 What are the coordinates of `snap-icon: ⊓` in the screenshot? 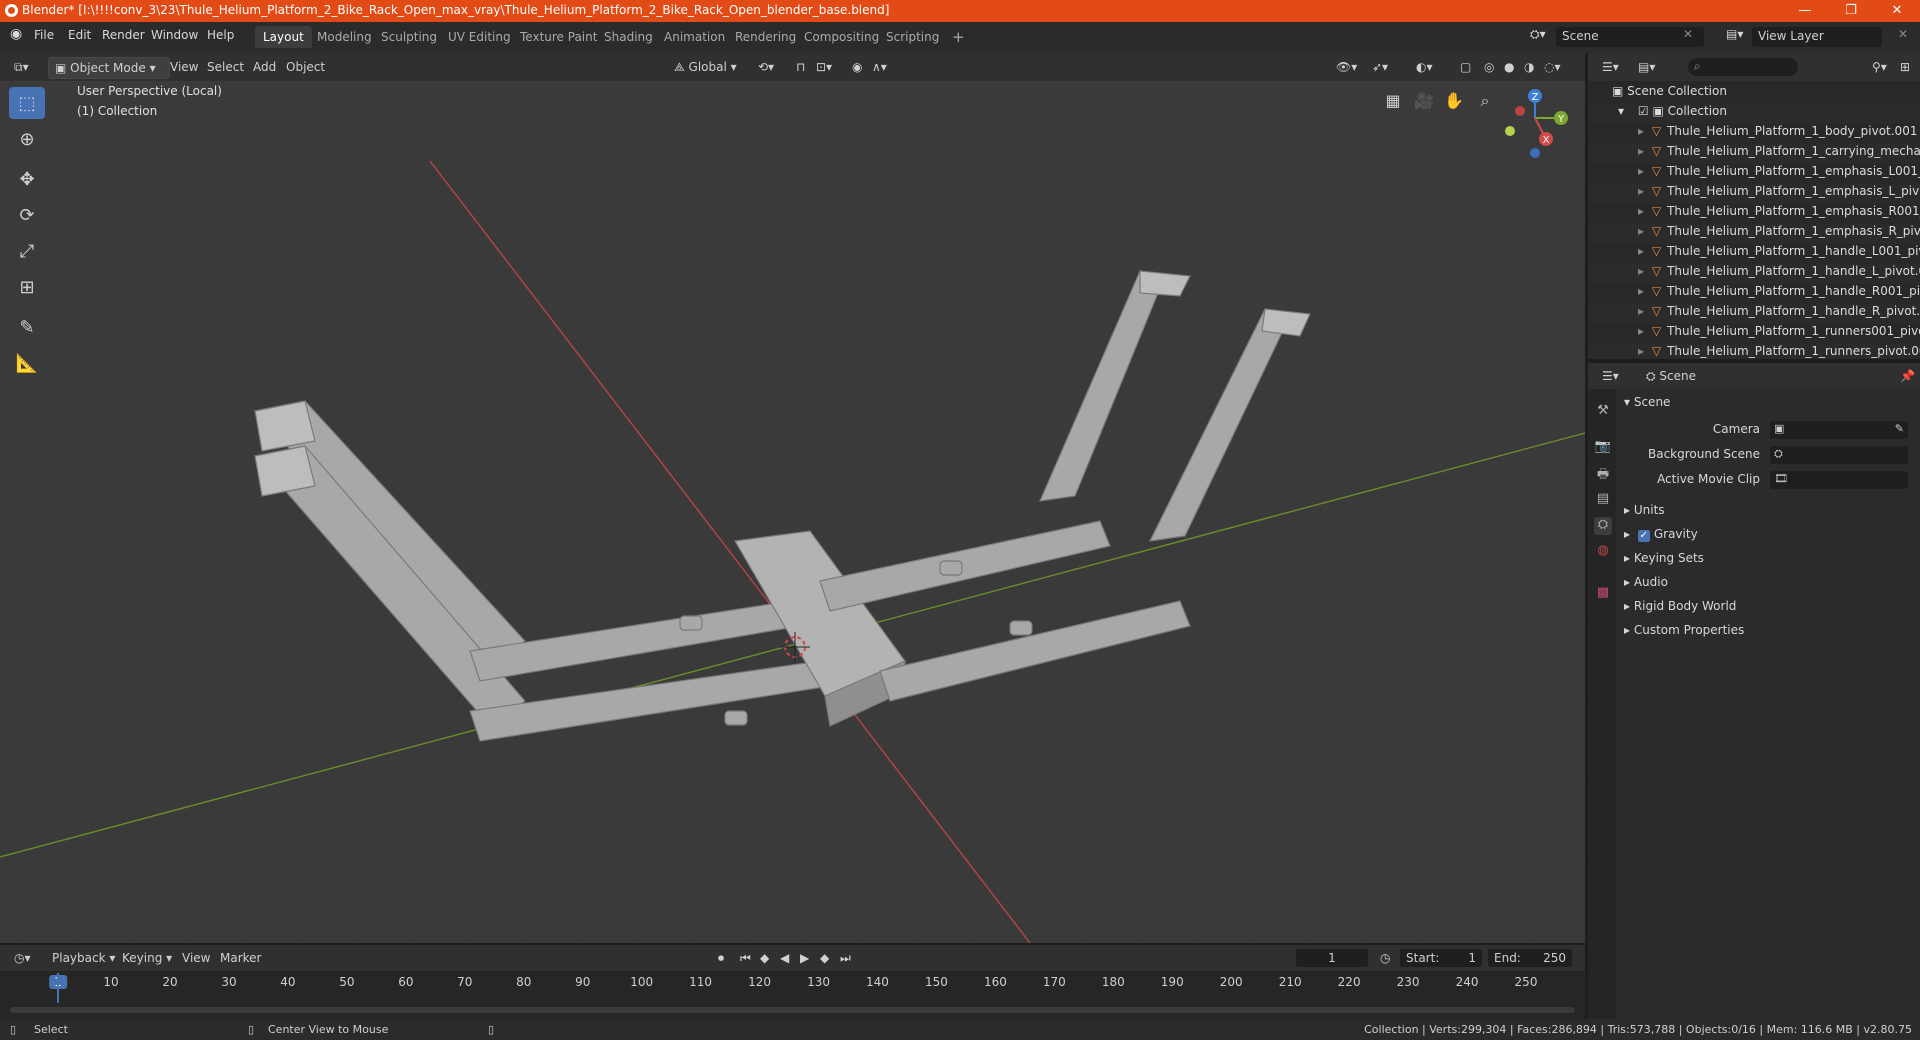 It's located at (800, 67).